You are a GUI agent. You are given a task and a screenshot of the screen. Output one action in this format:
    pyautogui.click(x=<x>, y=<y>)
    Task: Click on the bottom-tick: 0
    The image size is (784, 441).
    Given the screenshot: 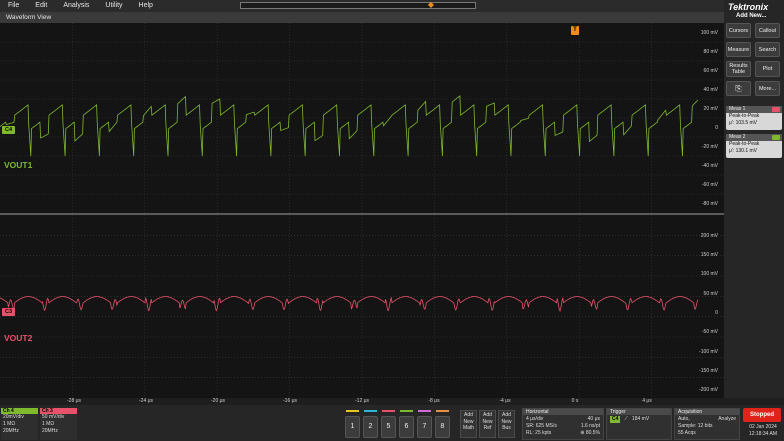 What is the action you would take?
    pyautogui.click(x=716, y=313)
    